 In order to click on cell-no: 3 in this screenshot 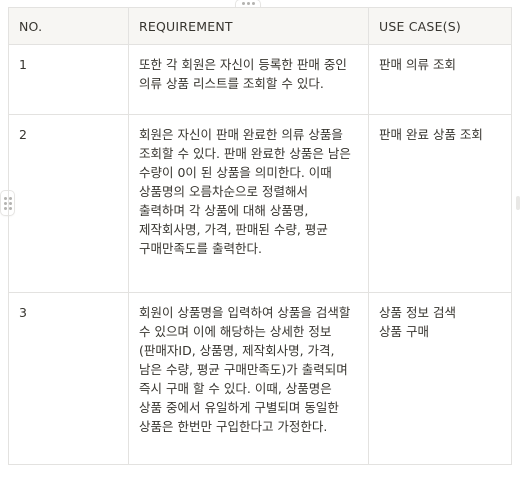, I will do `click(68, 378)`.